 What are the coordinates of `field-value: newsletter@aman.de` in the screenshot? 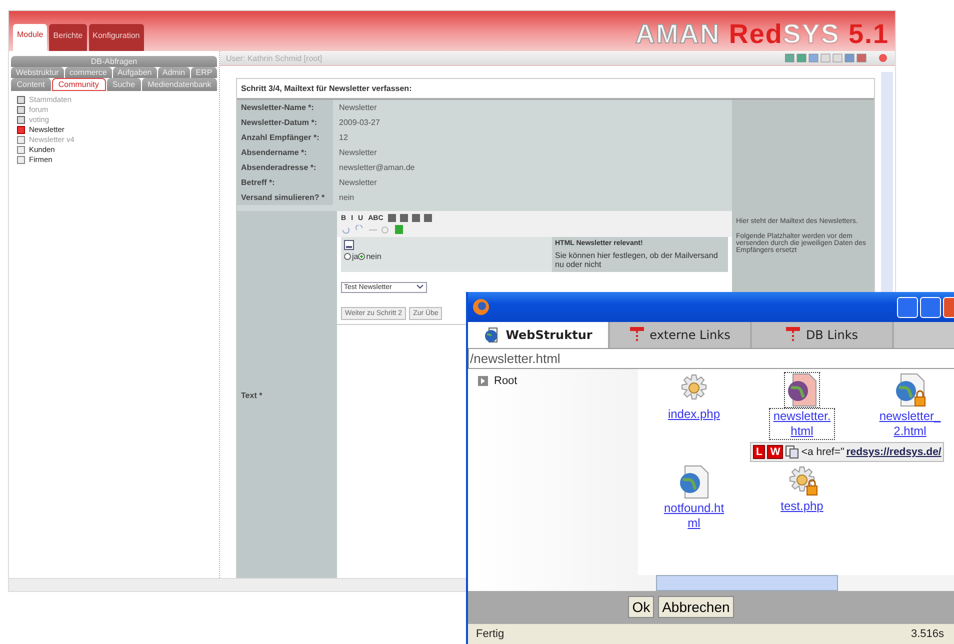 It's located at (376, 167).